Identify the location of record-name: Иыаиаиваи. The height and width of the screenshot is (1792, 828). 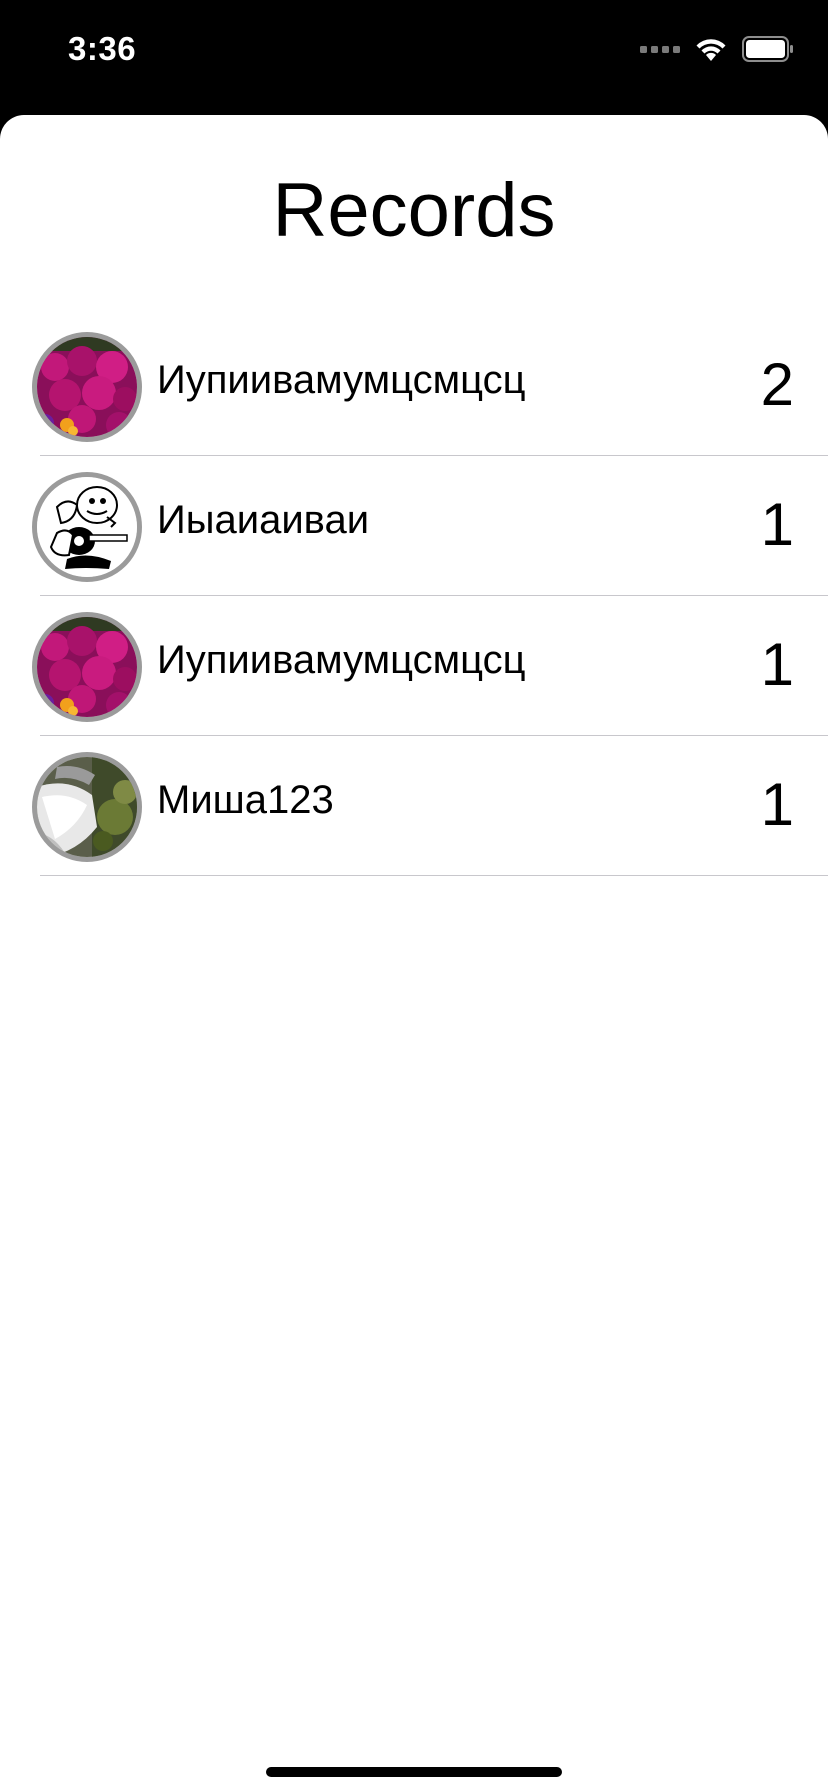
(263, 520).